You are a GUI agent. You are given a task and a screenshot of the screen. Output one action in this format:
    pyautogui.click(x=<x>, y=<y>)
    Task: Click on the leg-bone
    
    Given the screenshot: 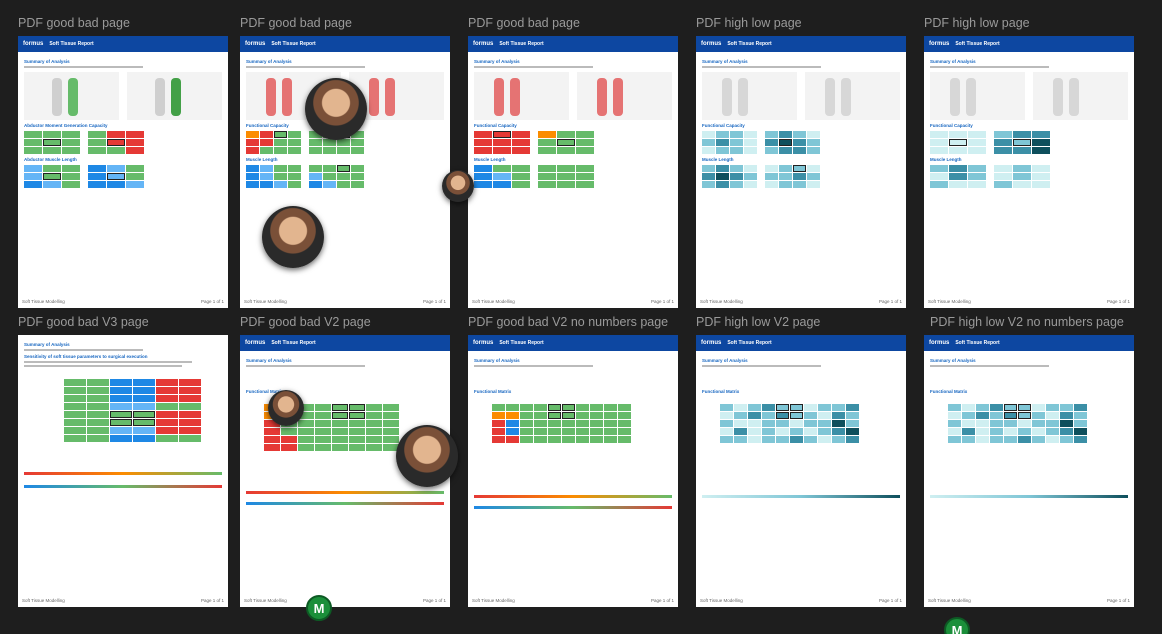 What is the action you would take?
    pyautogui.click(x=743, y=97)
    